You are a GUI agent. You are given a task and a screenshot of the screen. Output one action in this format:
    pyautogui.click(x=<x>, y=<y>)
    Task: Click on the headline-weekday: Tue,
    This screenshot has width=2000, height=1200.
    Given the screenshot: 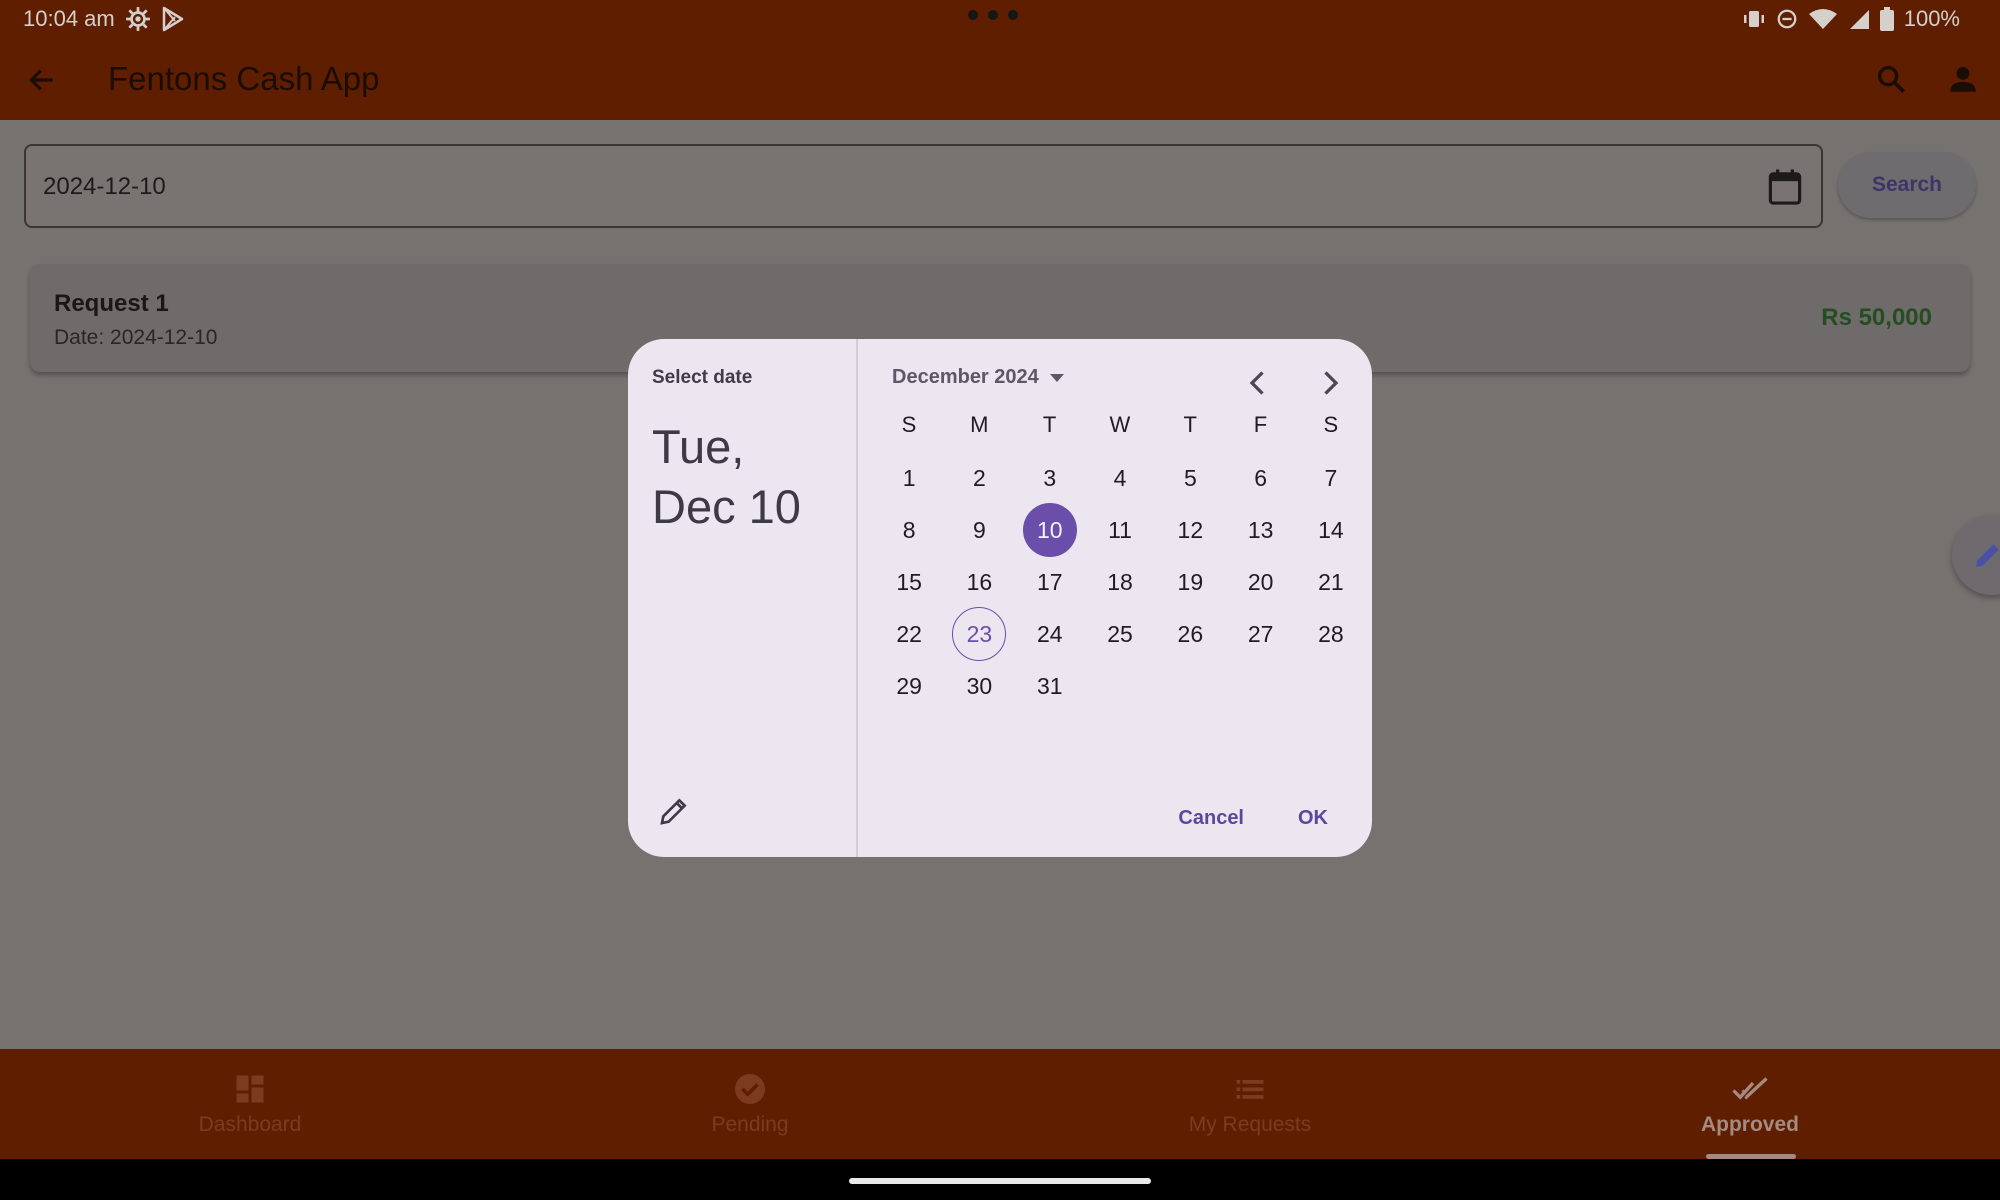 What is the action you would take?
    pyautogui.click(x=698, y=446)
    